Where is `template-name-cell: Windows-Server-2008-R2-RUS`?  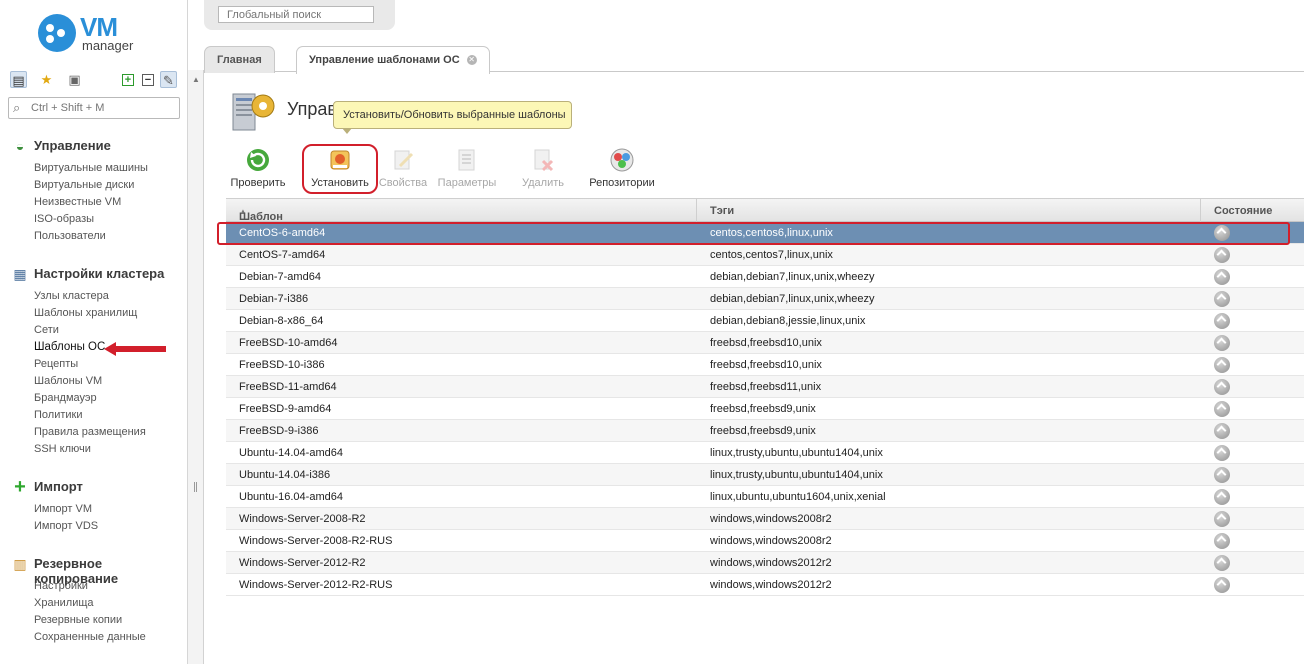 template-name-cell: Windows-Server-2008-R2-RUS is located at coordinates (316, 541).